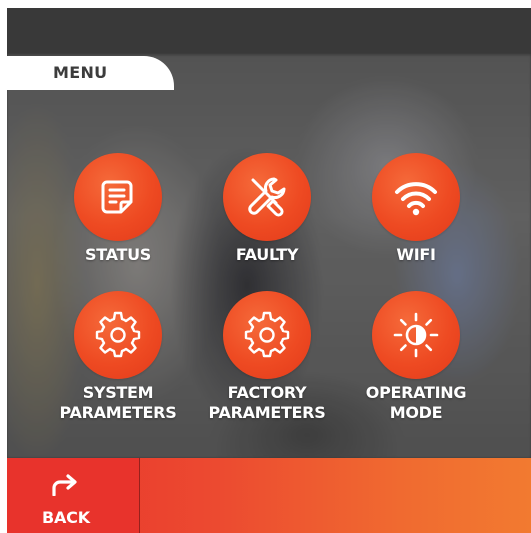 This screenshot has width=531, height=533. What do you see at coordinates (267, 412) in the screenshot?
I see `factory-parameters-label-line-2: PARAMETERS` at bounding box center [267, 412].